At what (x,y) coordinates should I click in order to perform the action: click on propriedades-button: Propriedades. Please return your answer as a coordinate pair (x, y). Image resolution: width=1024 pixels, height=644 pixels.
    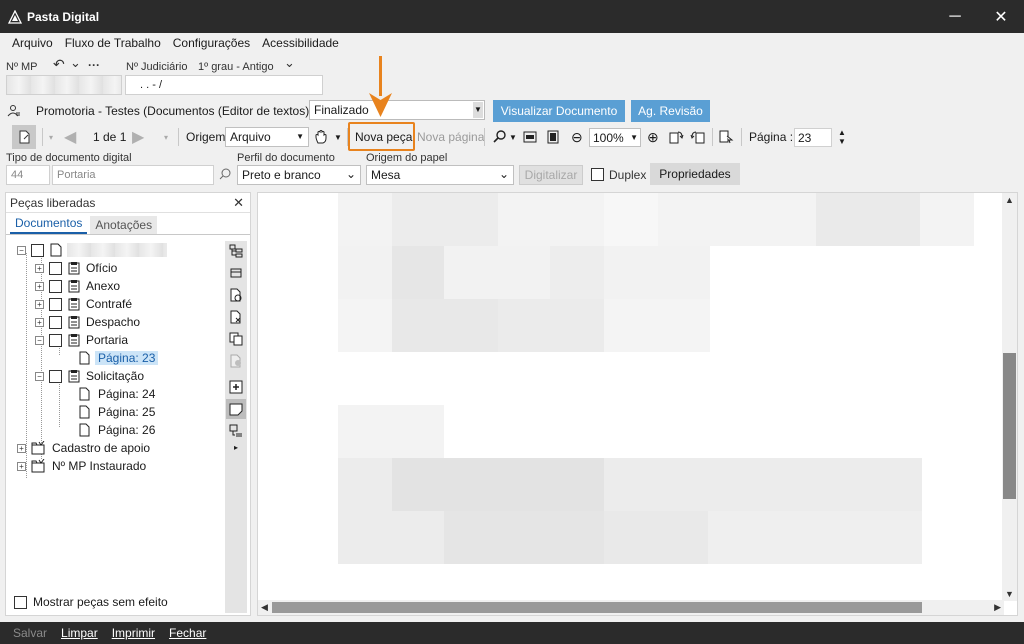
    Looking at the image, I should click on (695, 174).